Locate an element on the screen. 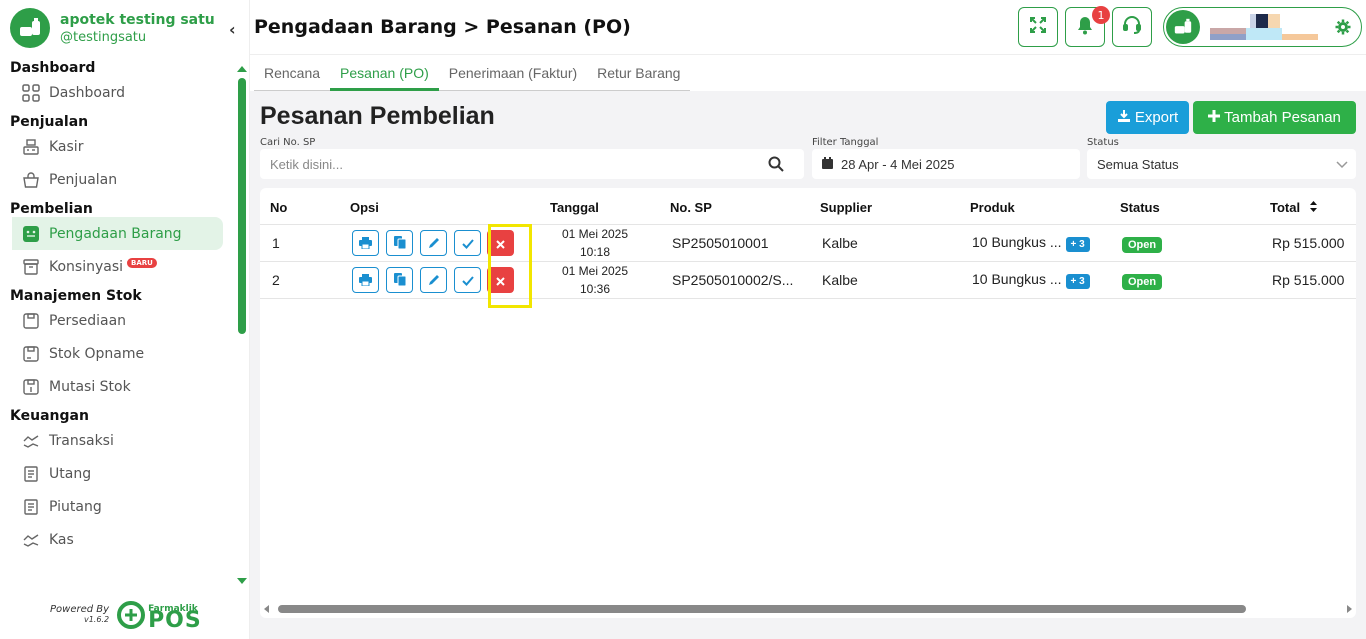 The width and height of the screenshot is (1366, 639). notification-button: 1 is located at coordinates (1087, 26).